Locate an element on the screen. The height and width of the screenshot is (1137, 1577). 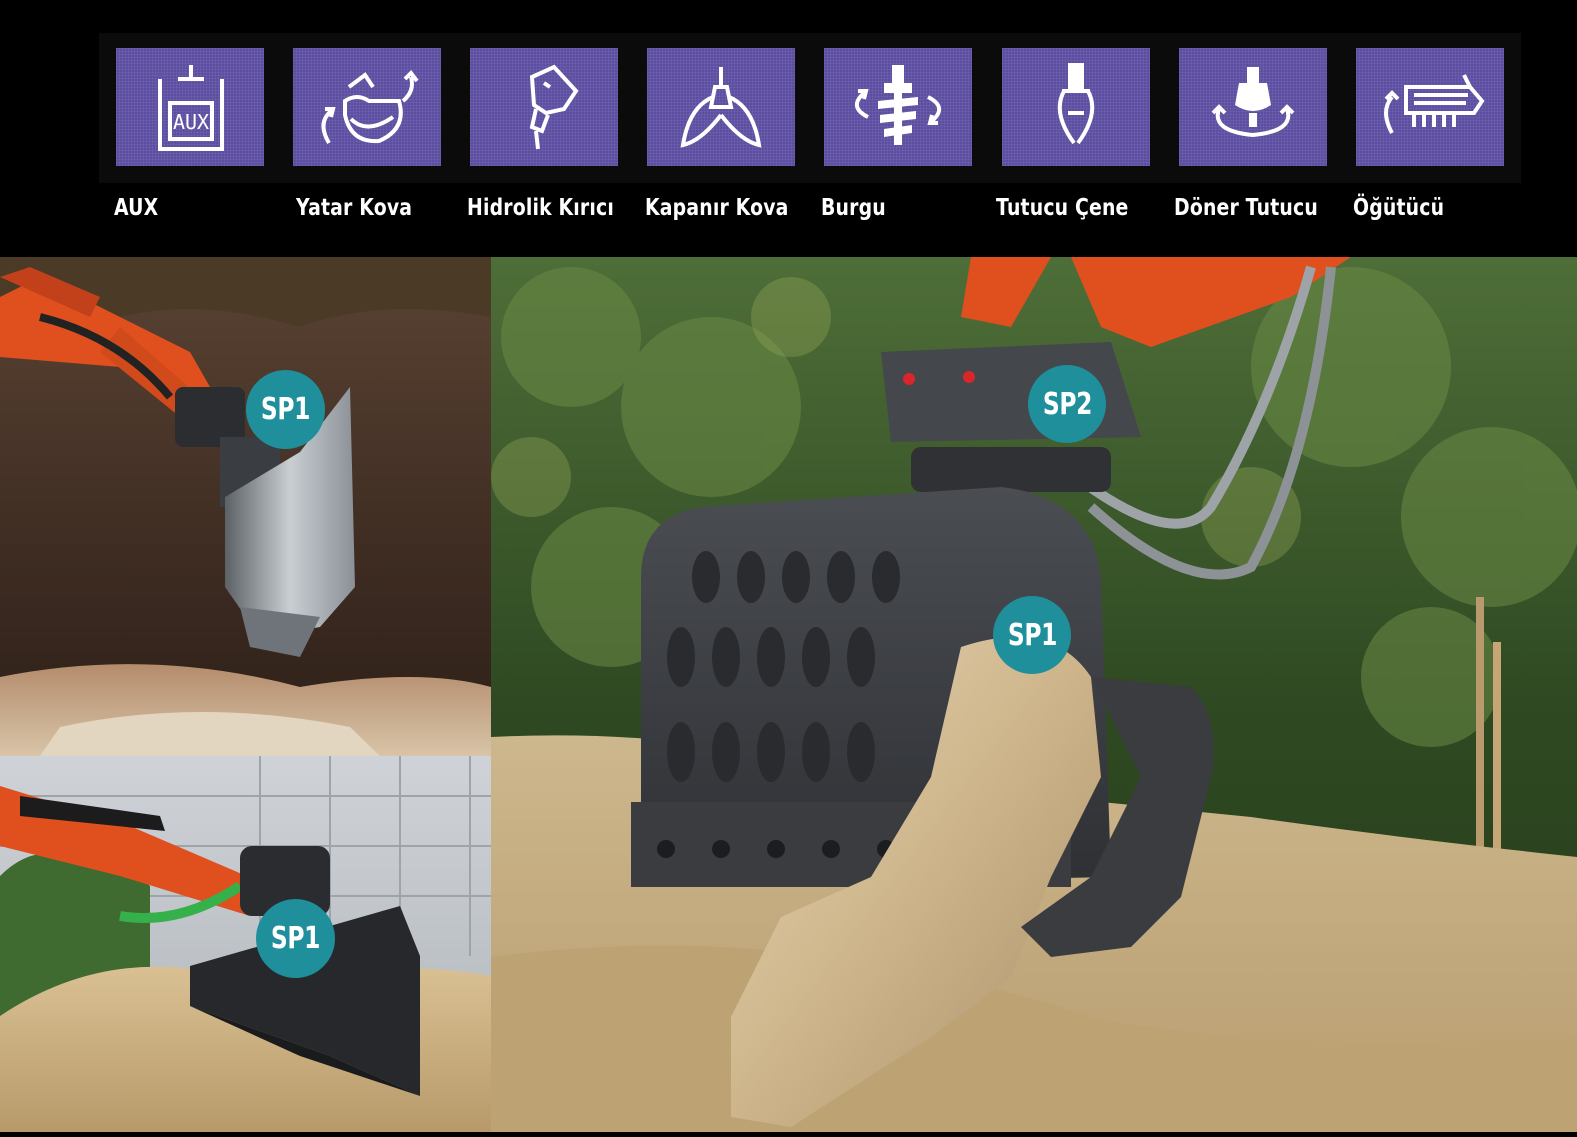
mode-tile-hydraulic-breaker is located at coordinates (544, 107).